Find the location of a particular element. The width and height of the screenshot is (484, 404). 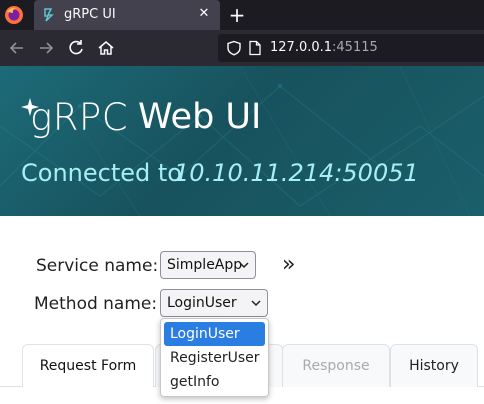

browser-navbar: 127.0.0.1:45115 is located at coordinates (242, 48).